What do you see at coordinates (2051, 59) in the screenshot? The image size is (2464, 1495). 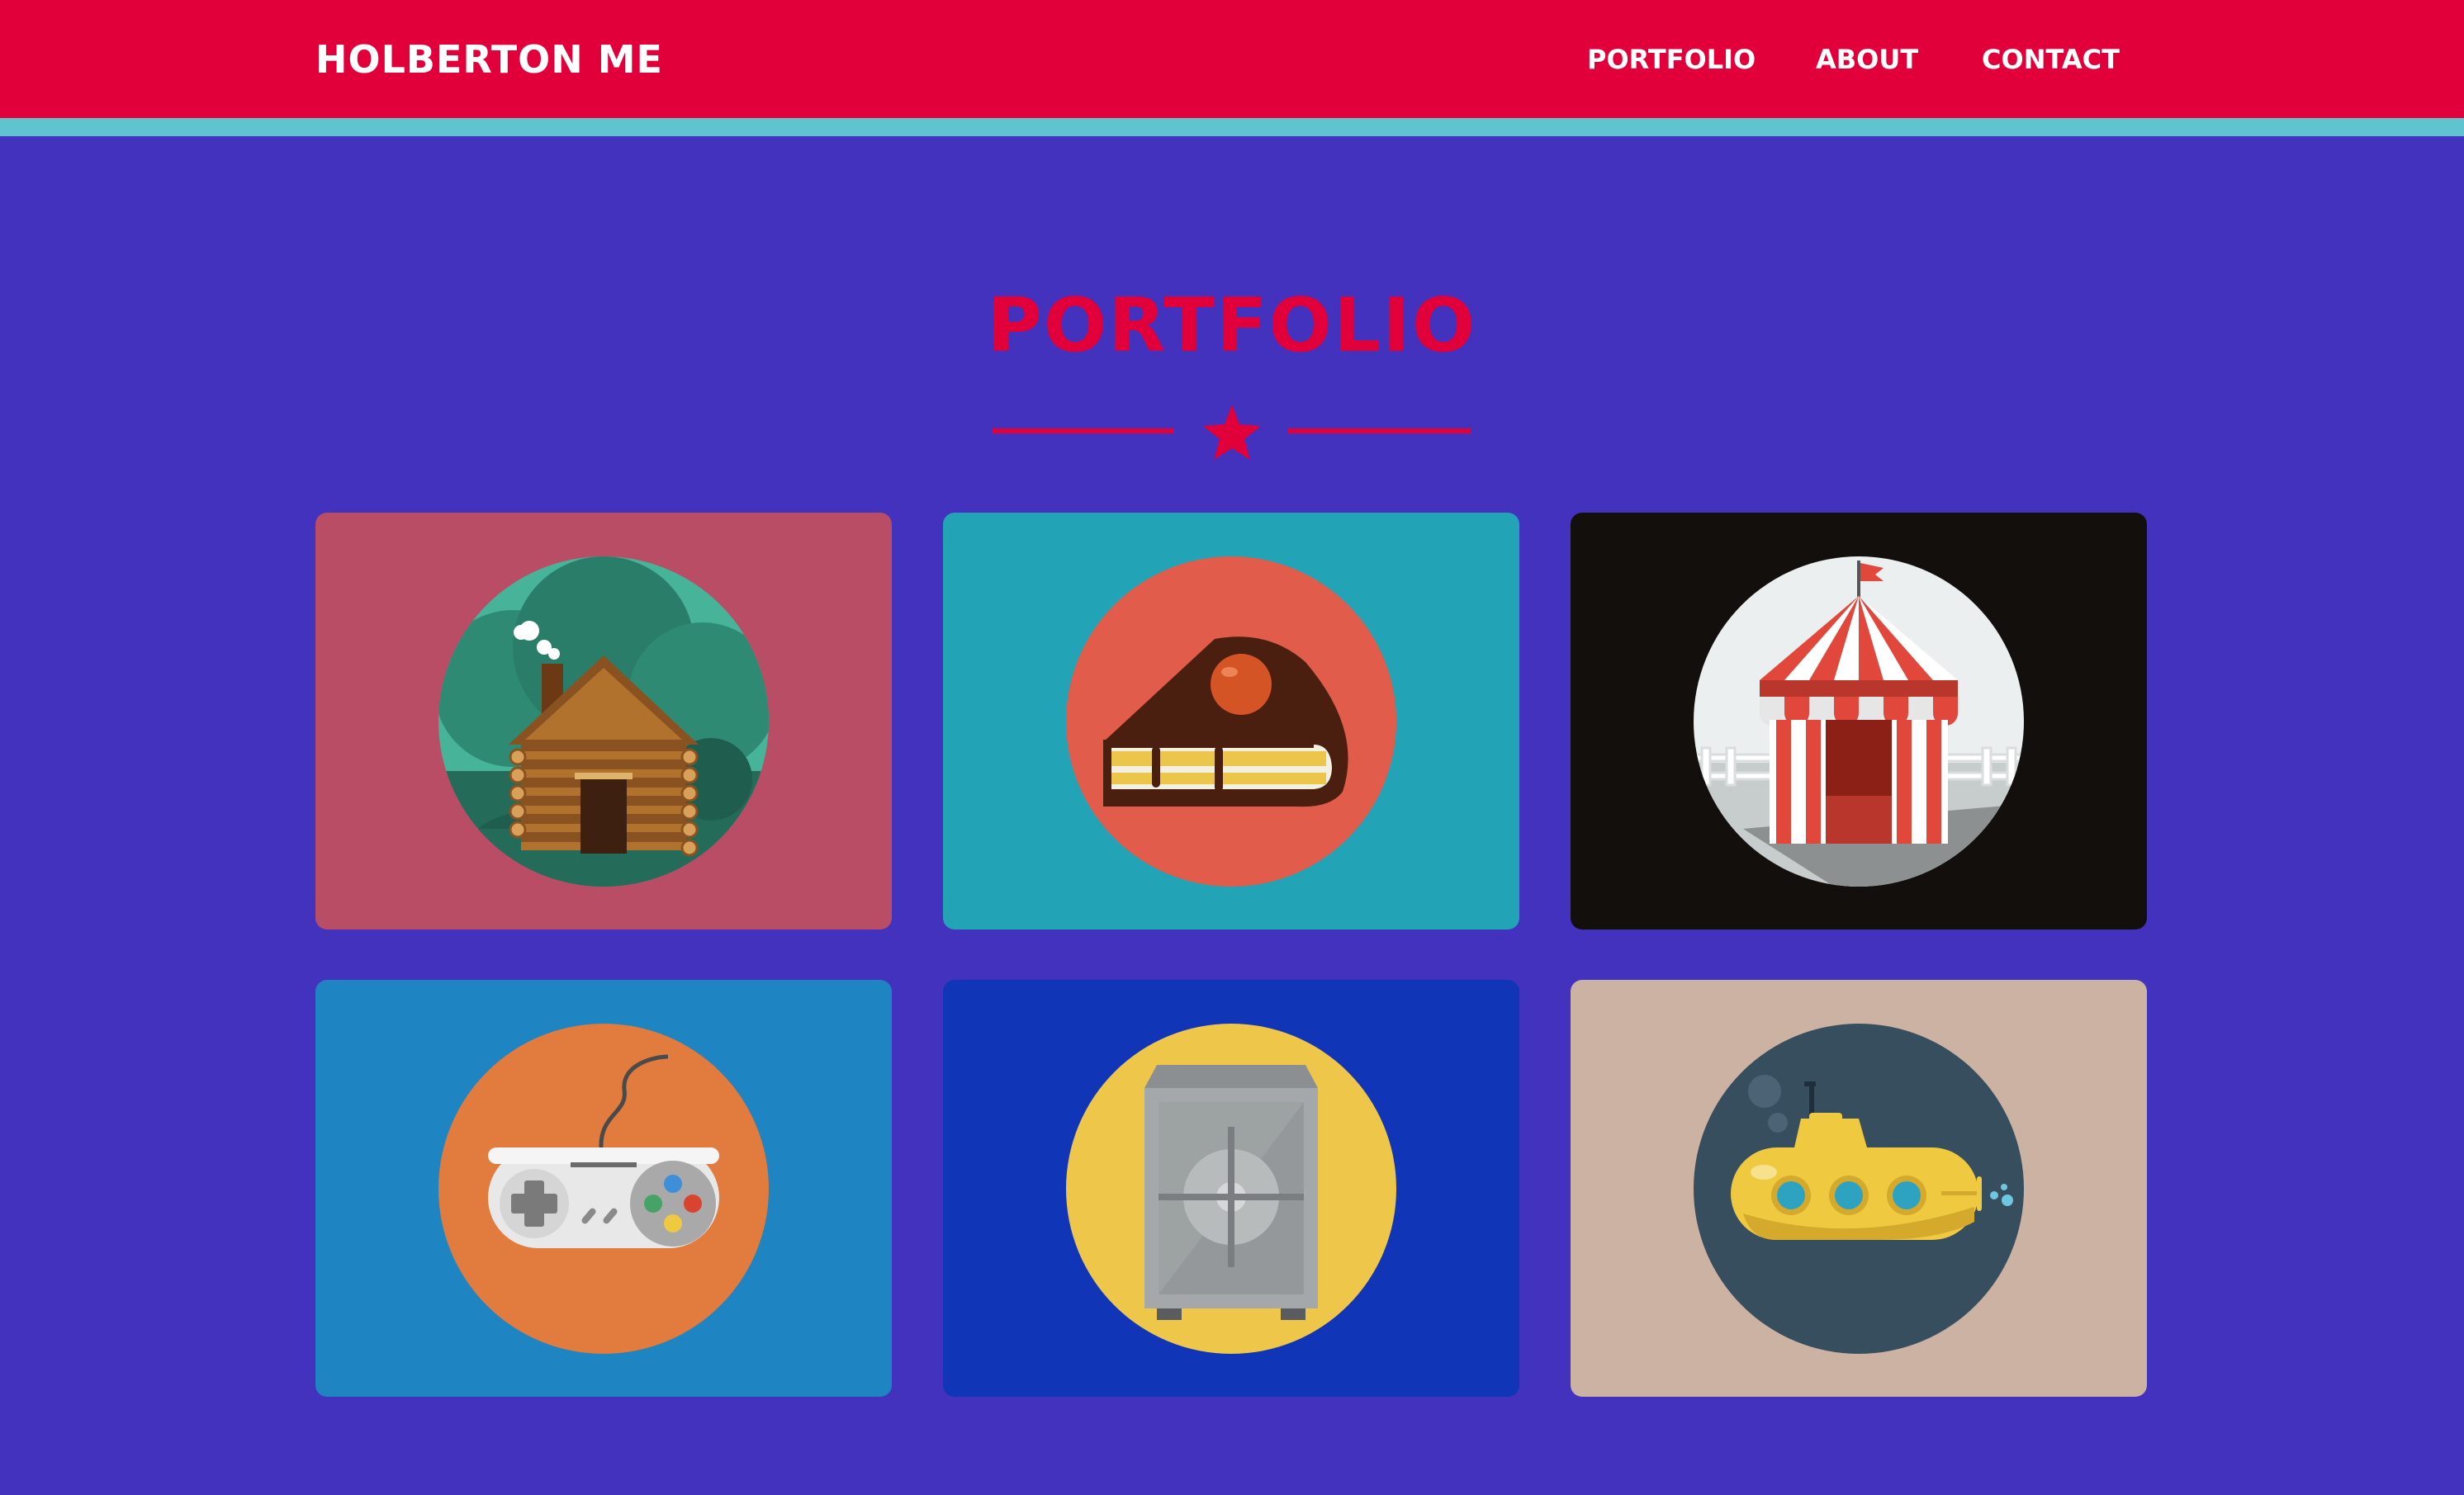 I see `nav-link-contact: CONTACT` at bounding box center [2051, 59].